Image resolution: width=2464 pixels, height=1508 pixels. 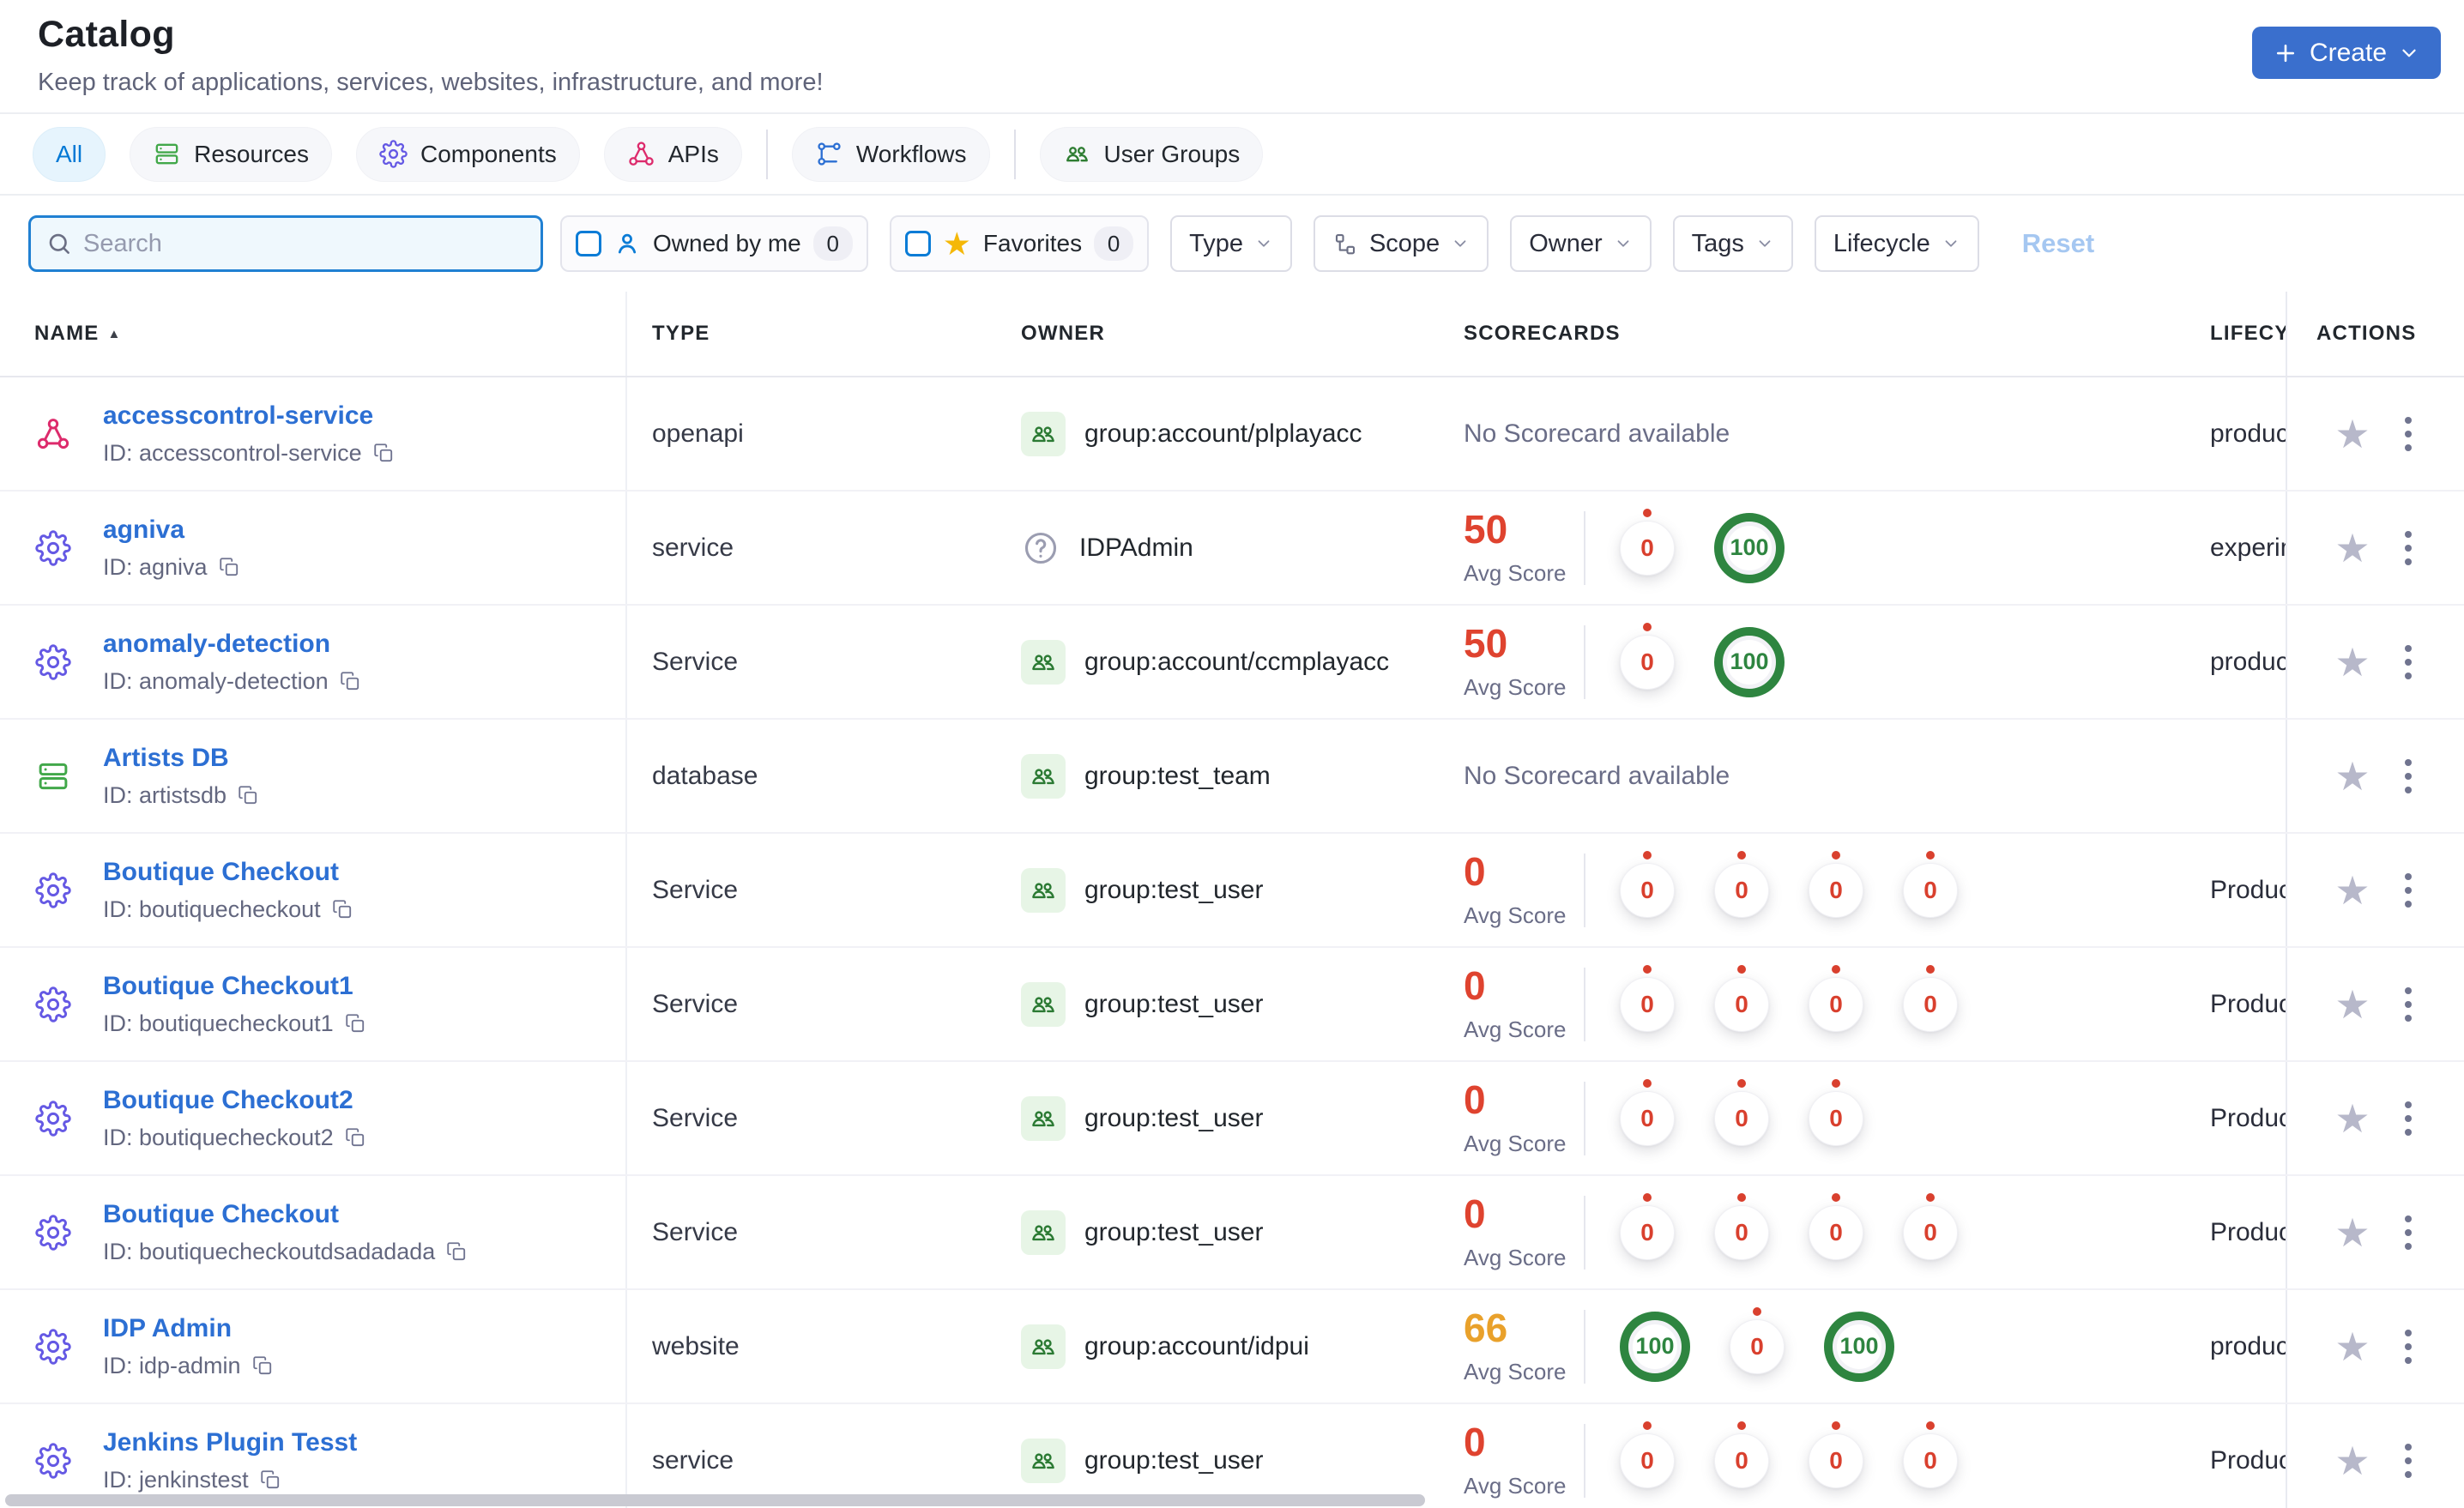 What do you see at coordinates (1581, 243) in the screenshot?
I see `filter-dropdown-owner: Owner` at bounding box center [1581, 243].